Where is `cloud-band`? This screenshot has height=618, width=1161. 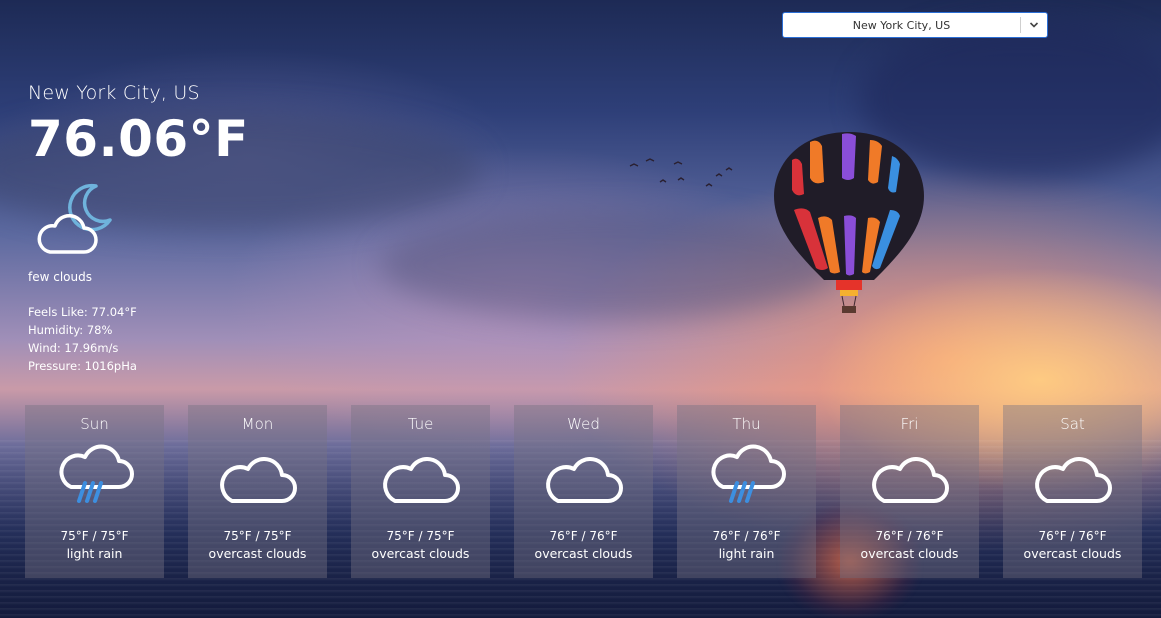
cloud-band is located at coordinates (610, 265).